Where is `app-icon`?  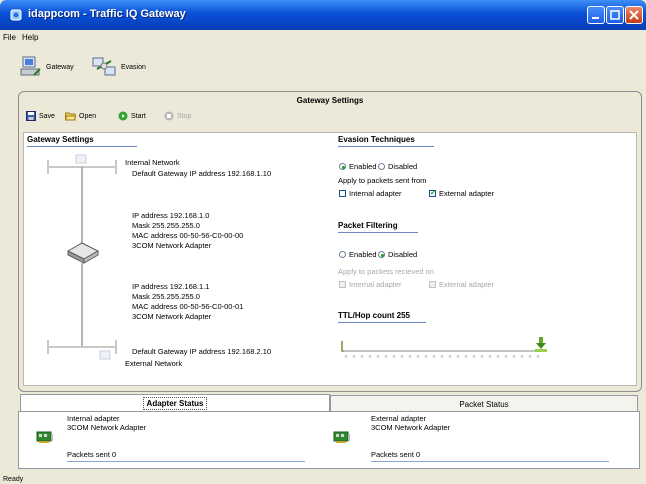
app-icon is located at coordinates (16, 15).